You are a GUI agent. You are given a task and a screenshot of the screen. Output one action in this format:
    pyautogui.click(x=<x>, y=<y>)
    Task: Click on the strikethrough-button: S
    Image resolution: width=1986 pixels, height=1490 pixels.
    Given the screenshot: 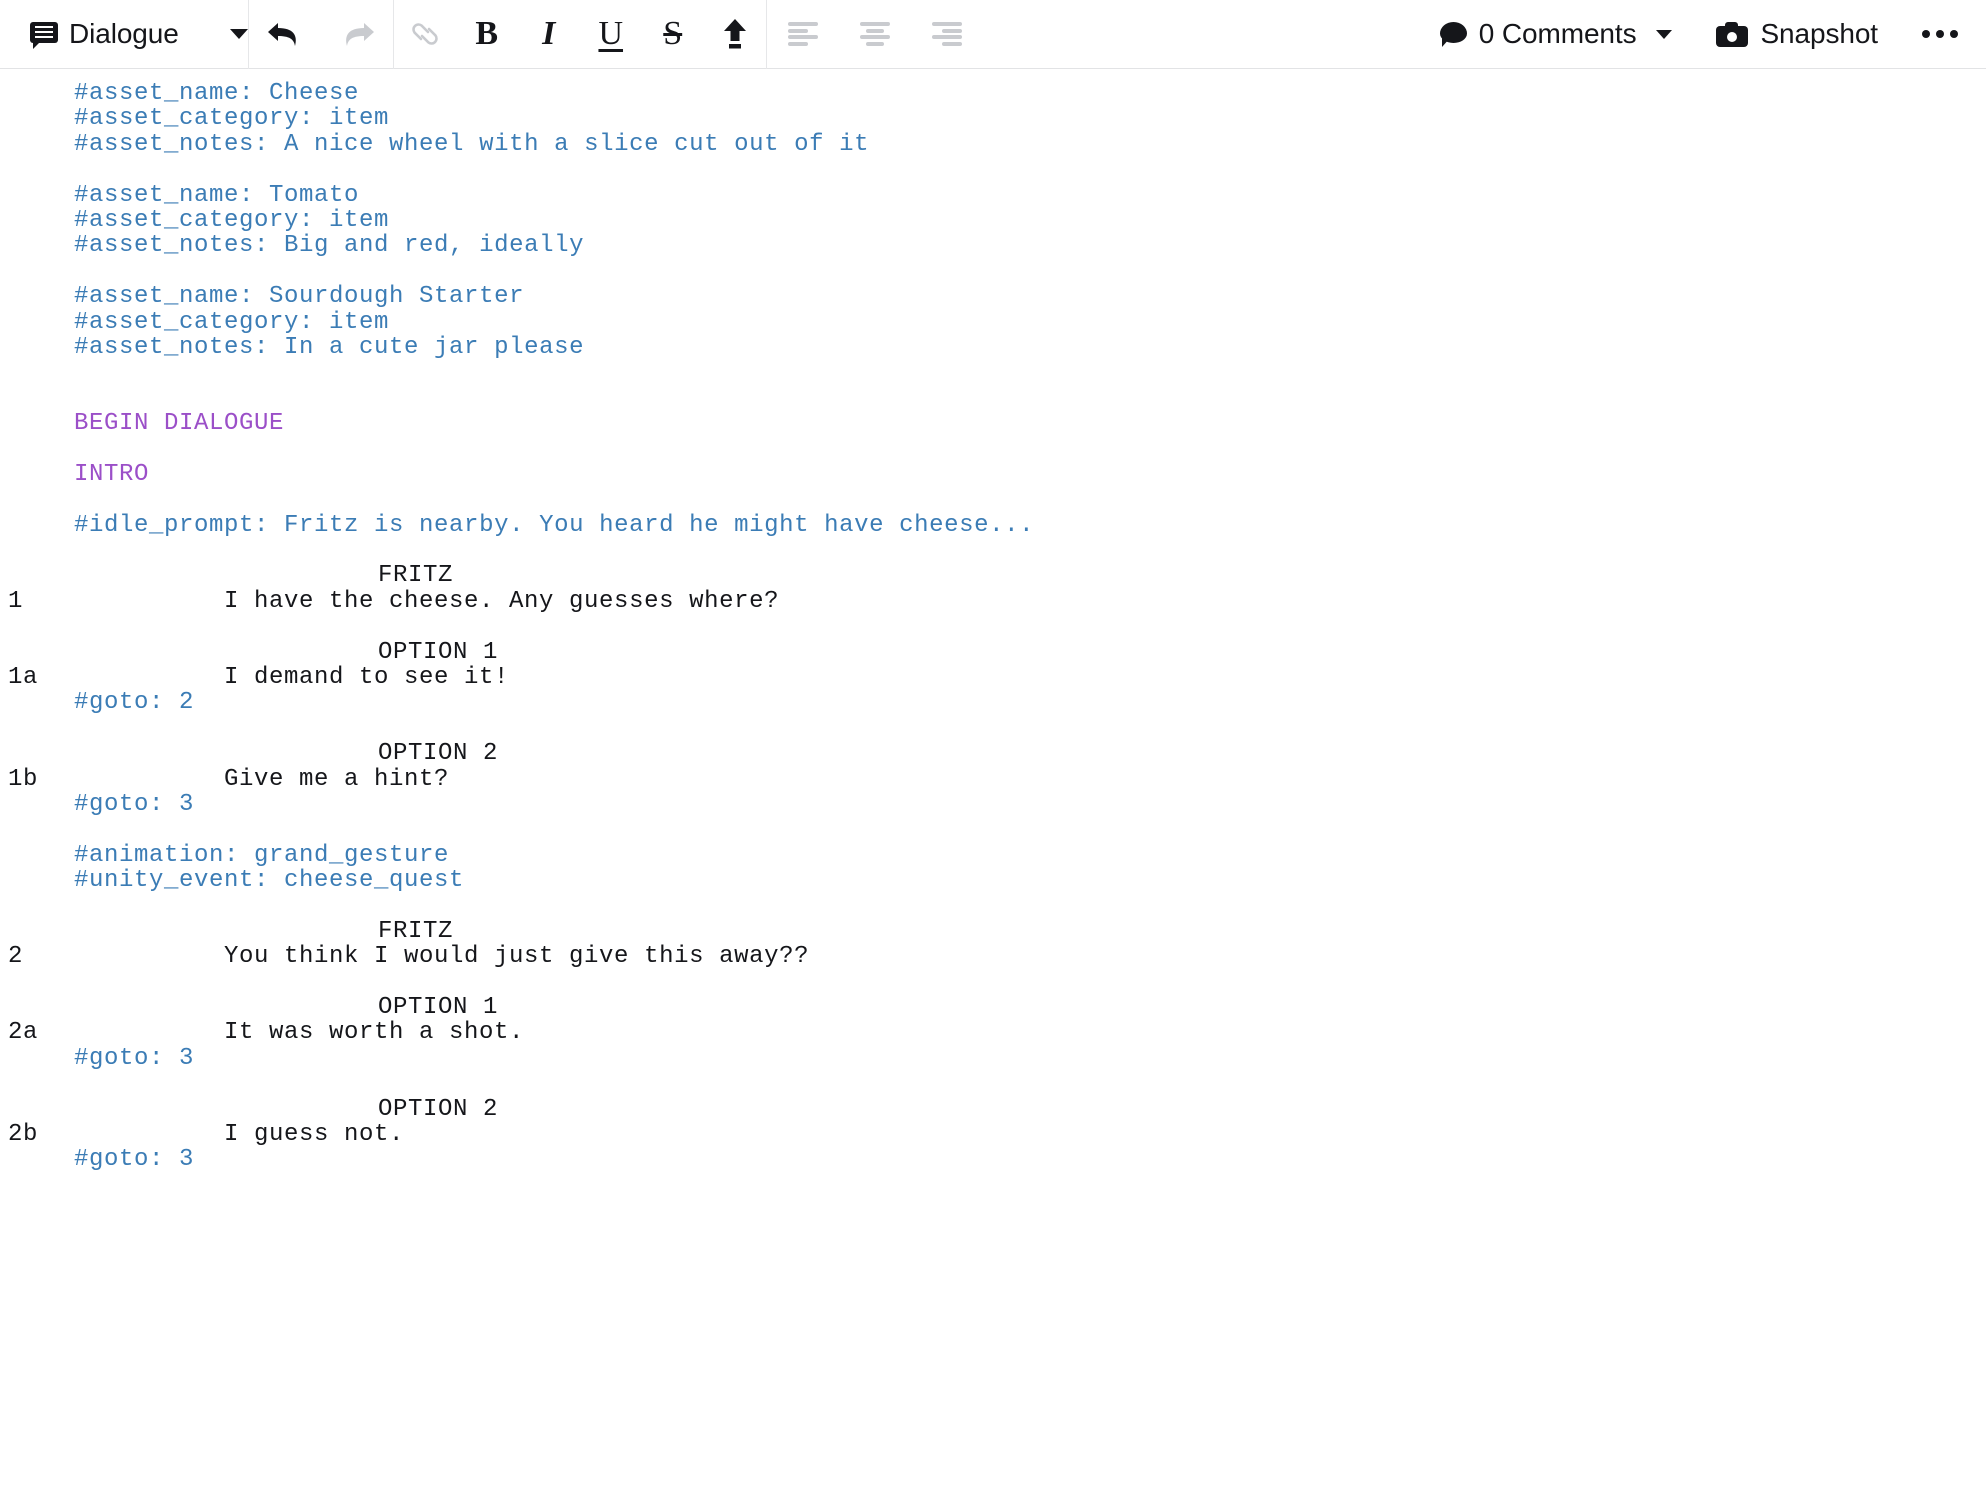 What is the action you would take?
    pyautogui.click(x=673, y=34)
    